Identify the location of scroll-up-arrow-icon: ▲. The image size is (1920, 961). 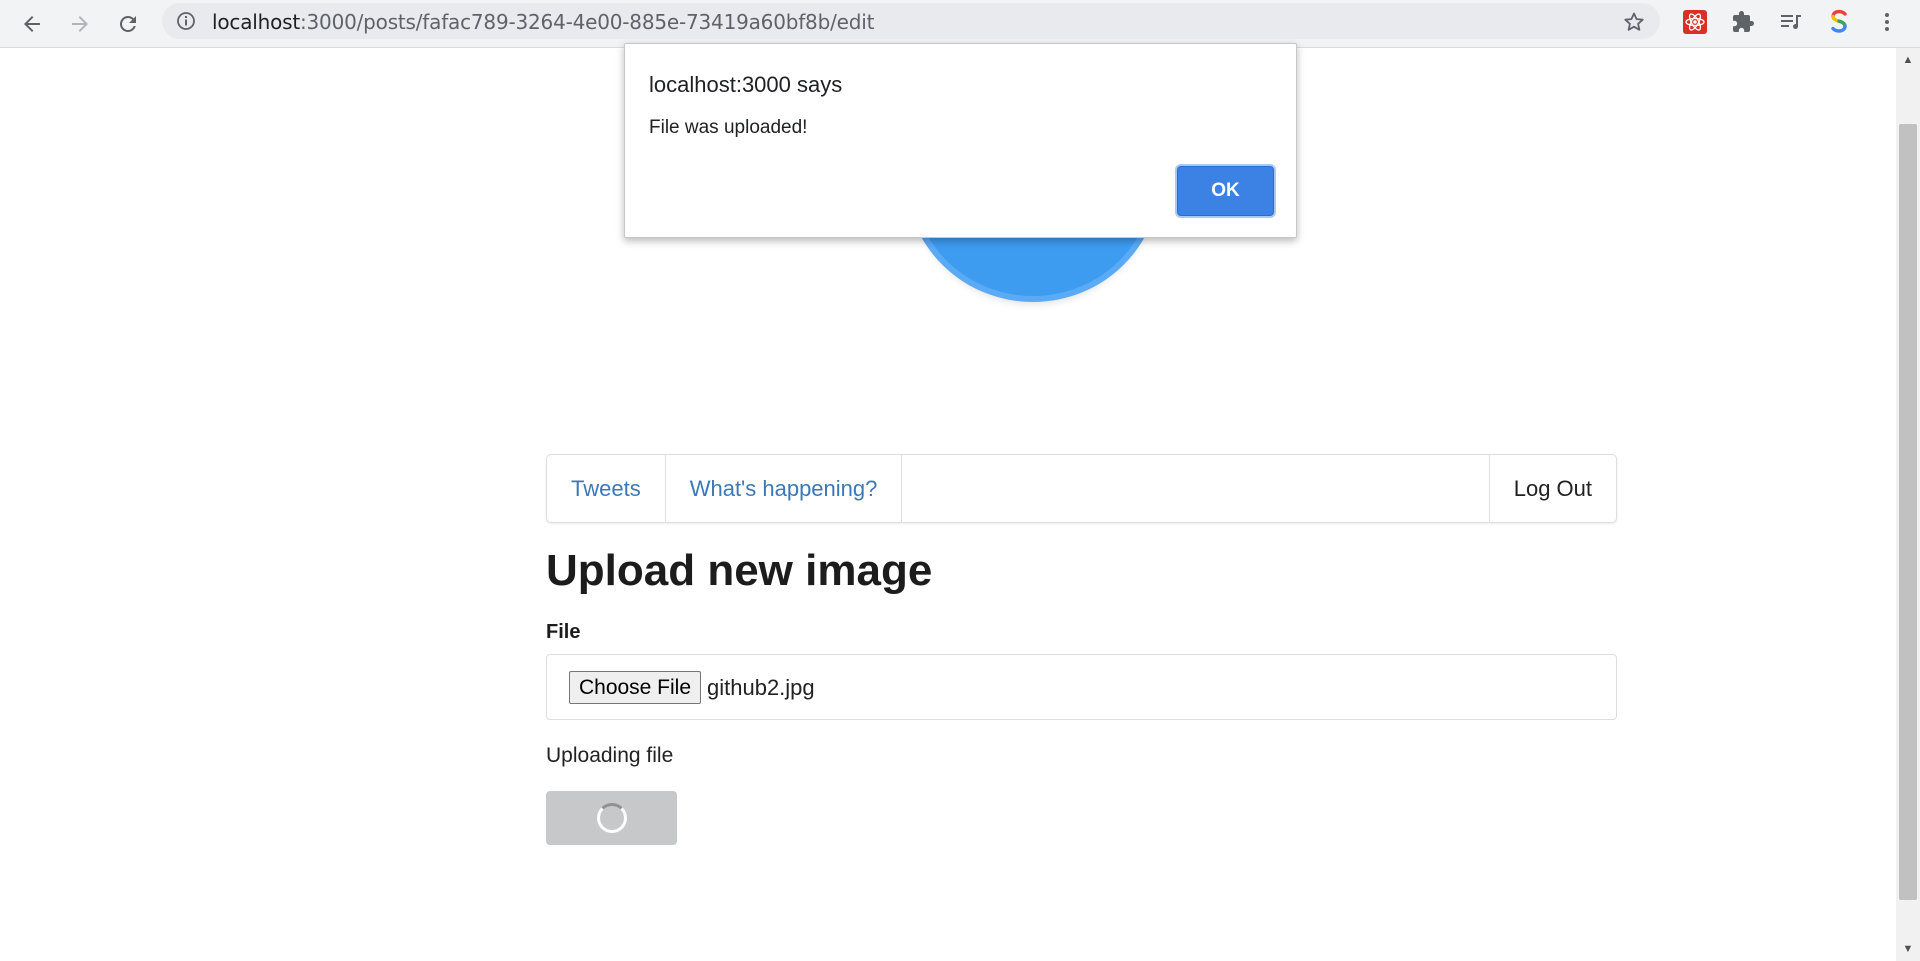
(1908, 60).